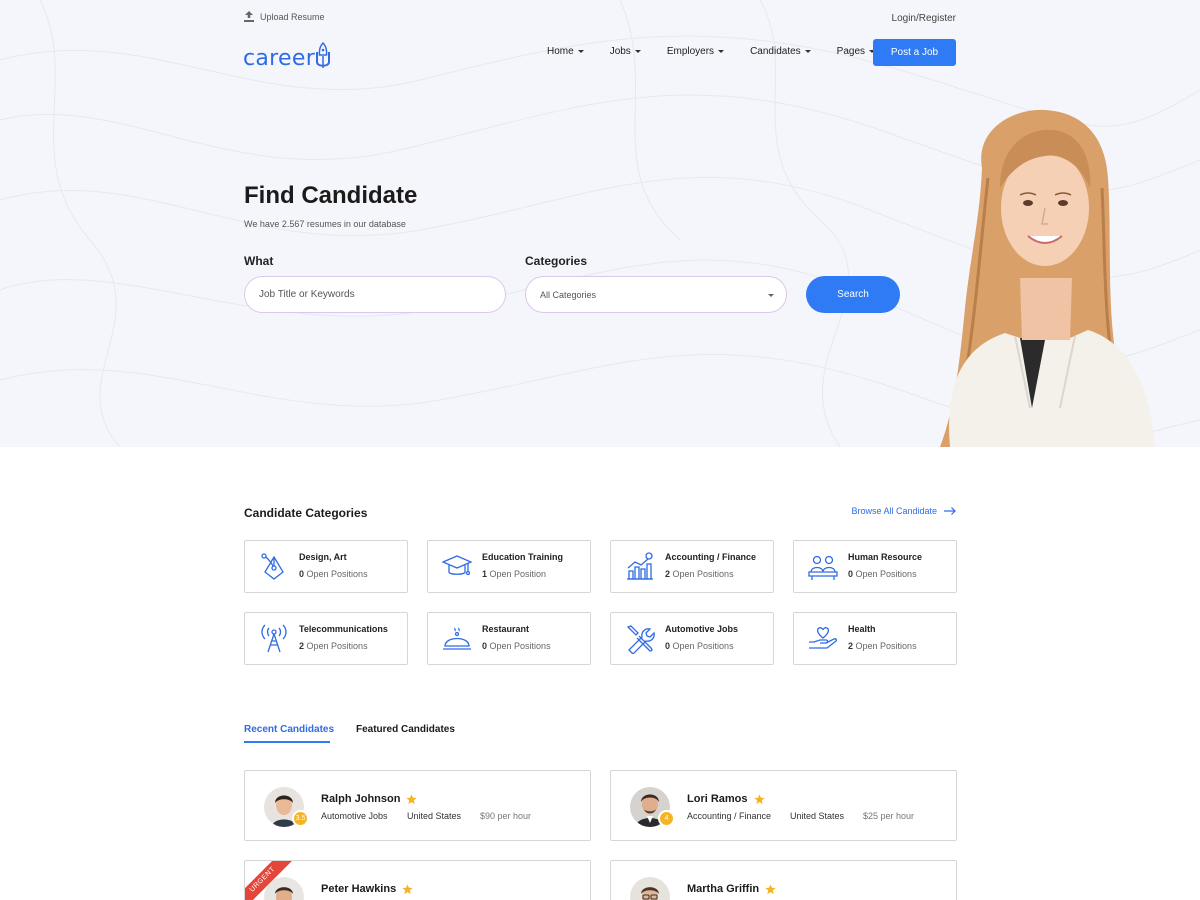 The image size is (1200, 900). Describe the element at coordinates (289, 729) in the screenshot. I see `tab-recent-candidates: Recent Candidates` at that location.